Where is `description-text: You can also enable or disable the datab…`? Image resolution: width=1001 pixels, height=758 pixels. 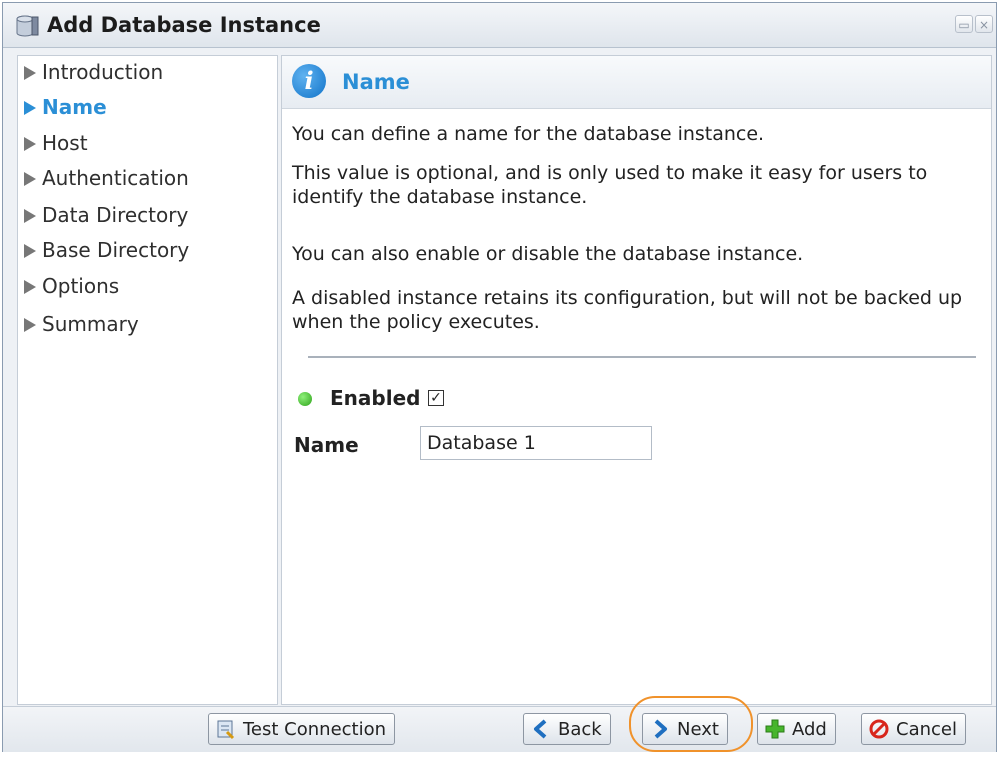
description-text: You can also enable or disable the datab… is located at coordinates (548, 254).